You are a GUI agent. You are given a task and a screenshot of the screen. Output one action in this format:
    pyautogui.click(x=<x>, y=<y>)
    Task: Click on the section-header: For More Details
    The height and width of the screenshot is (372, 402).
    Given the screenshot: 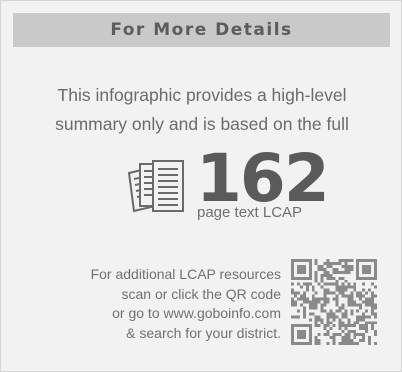 What is the action you would take?
    pyautogui.click(x=201, y=30)
    